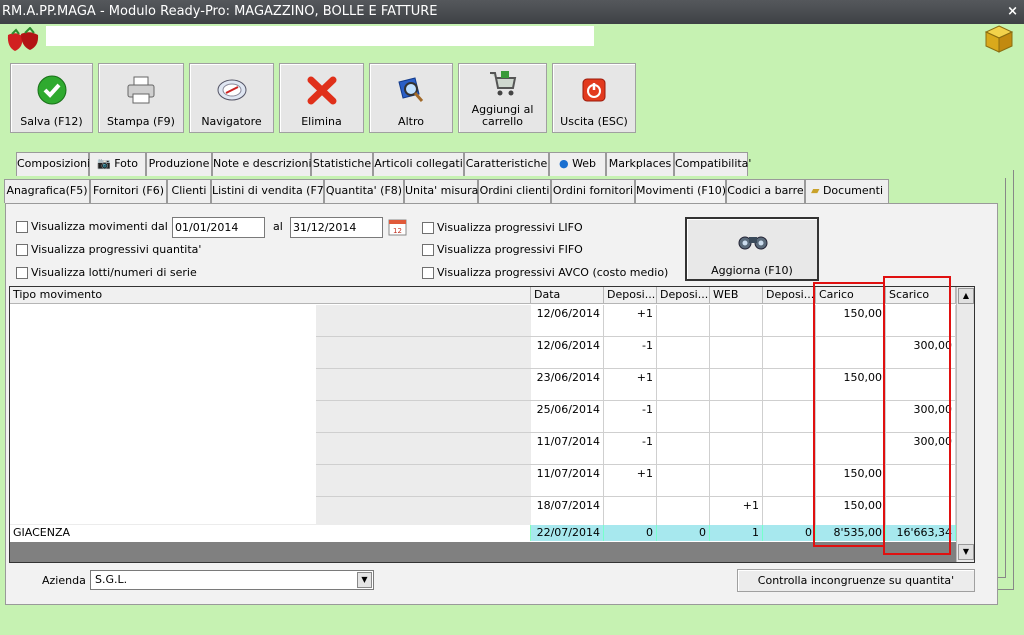  What do you see at coordinates (966, 296) in the screenshot?
I see `scroll-up-icon: ▲` at bounding box center [966, 296].